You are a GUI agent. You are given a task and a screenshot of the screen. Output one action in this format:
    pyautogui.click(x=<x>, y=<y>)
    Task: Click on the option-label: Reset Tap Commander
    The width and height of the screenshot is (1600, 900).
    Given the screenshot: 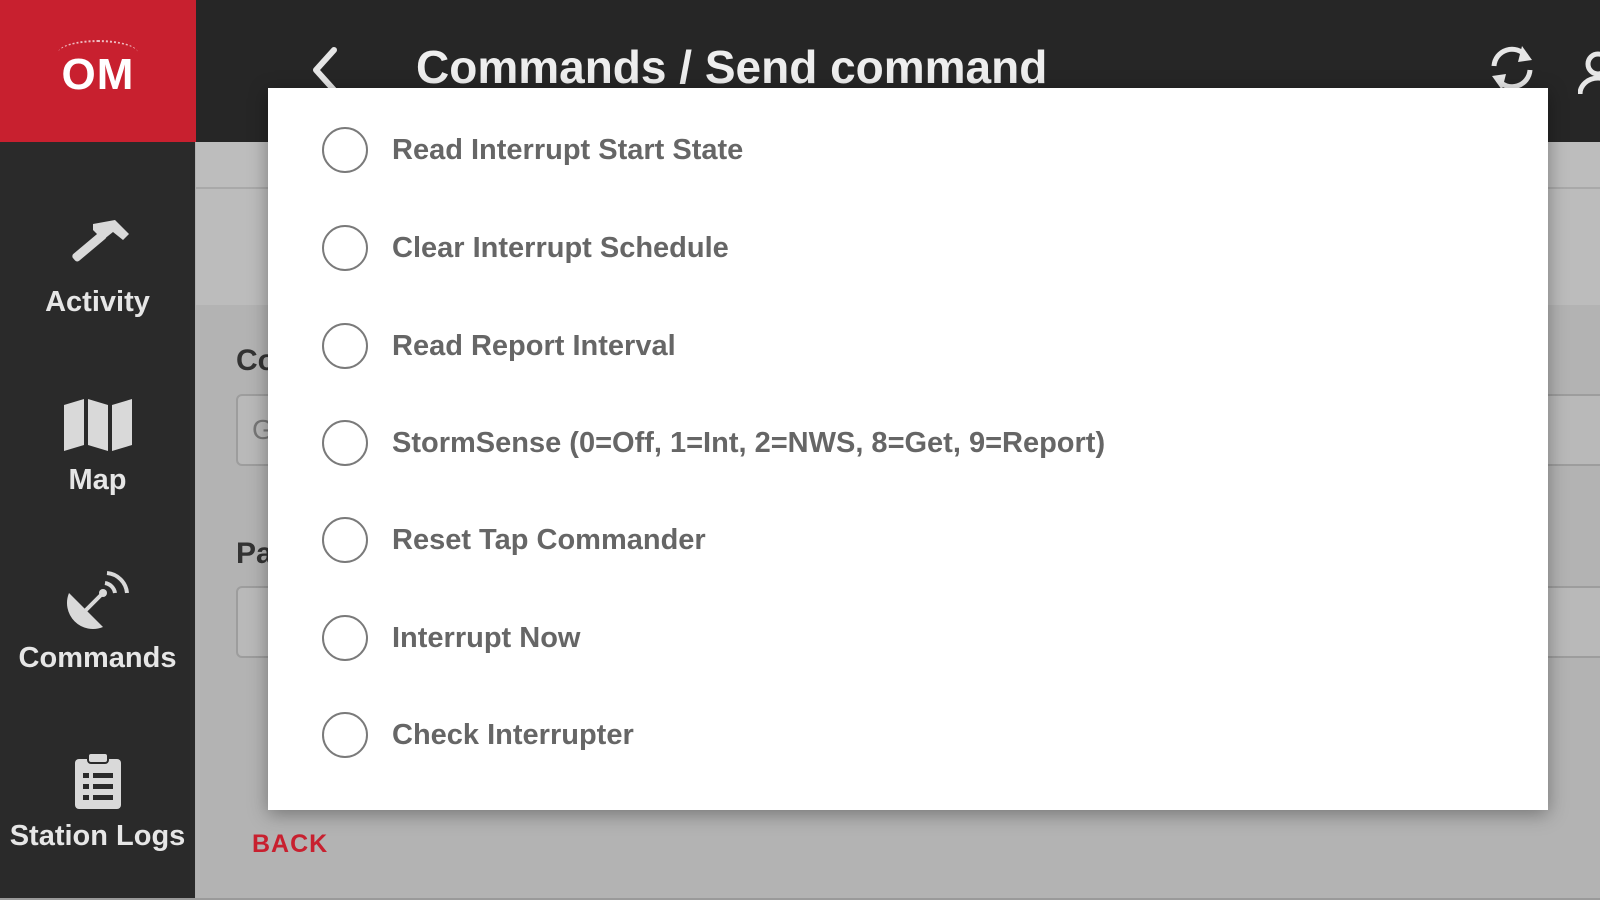 What is the action you would take?
    pyautogui.click(x=549, y=539)
    